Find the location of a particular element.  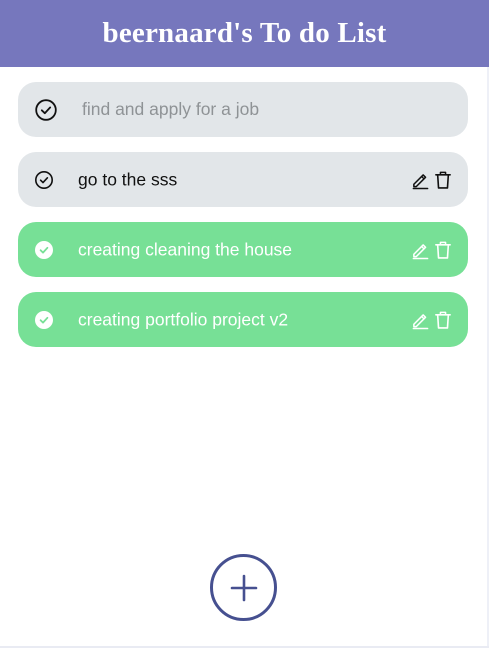

add-task-button is located at coordinates (243, 587).